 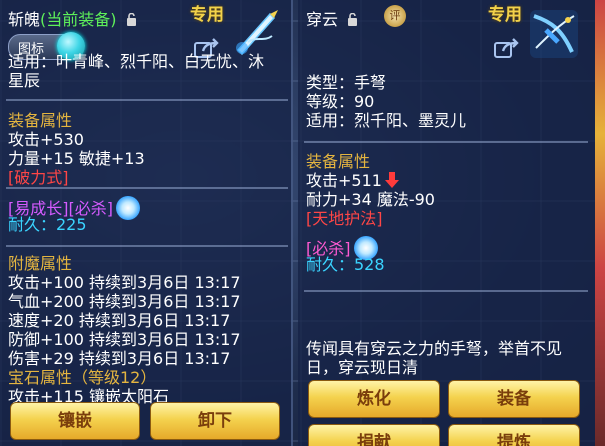 I want to click on item-info: 类型：手弩 等级：90 适用：烈千阳、墨灵儿, so click(x=386, y=101).